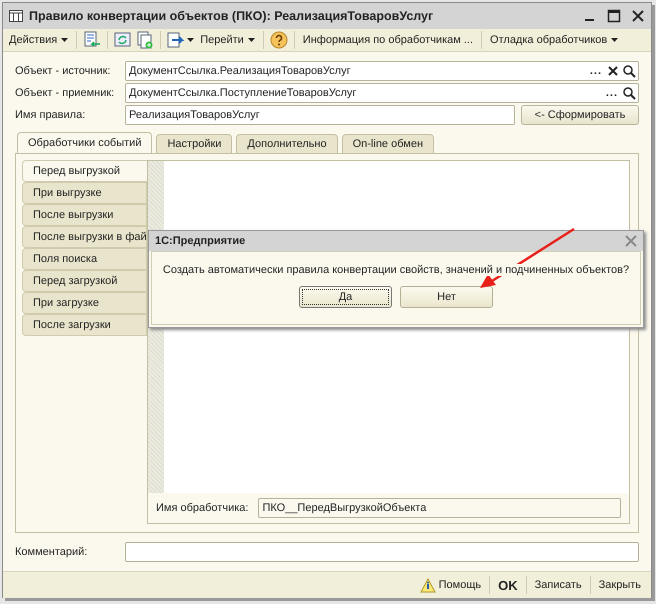 This screenshot has height=604, width=656. I want to click on window-title: Правило конвертации объектов (ПКО): РеализацияТоваровУслуг, so click(231, 16).